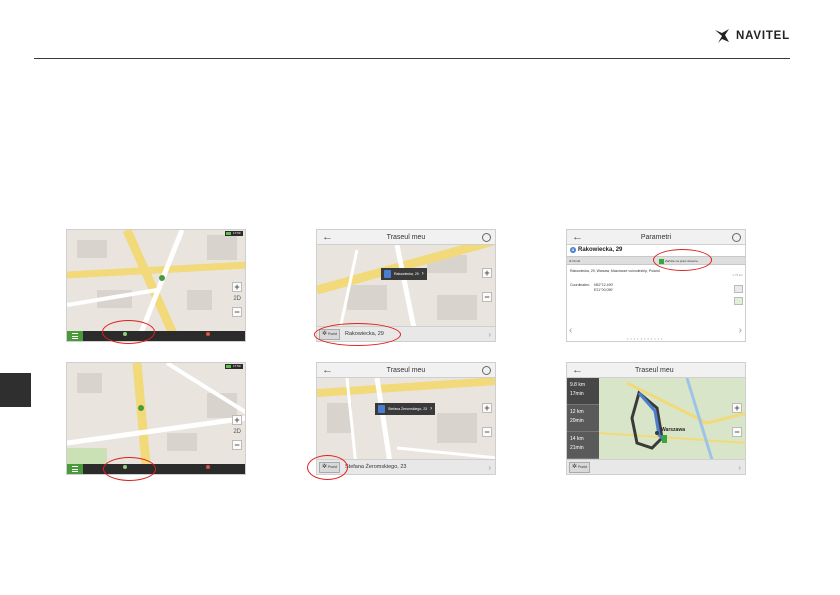 The image size is (840, 595). I want to click on next-page-arrow: ›, so click(740, 330).